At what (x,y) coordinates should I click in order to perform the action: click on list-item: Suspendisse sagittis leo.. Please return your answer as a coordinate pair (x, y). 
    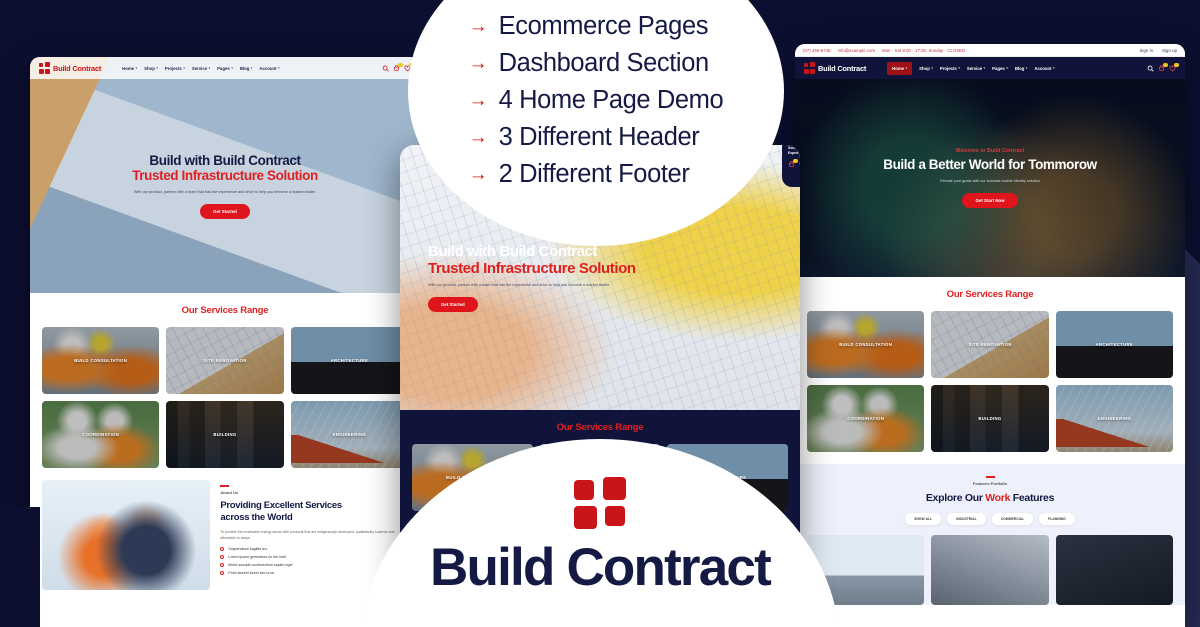
    Looking at the image, I should click on (314, 549).